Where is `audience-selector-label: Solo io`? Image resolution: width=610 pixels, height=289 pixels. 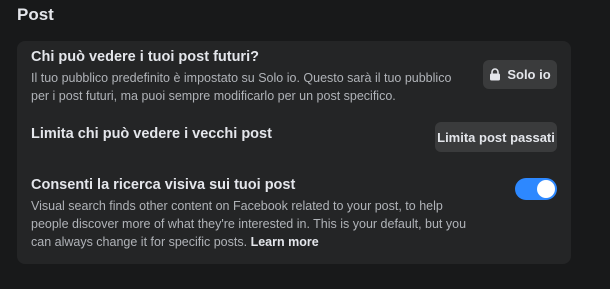 audience-selector-label: Solo io is located at coordinates (529, 74).